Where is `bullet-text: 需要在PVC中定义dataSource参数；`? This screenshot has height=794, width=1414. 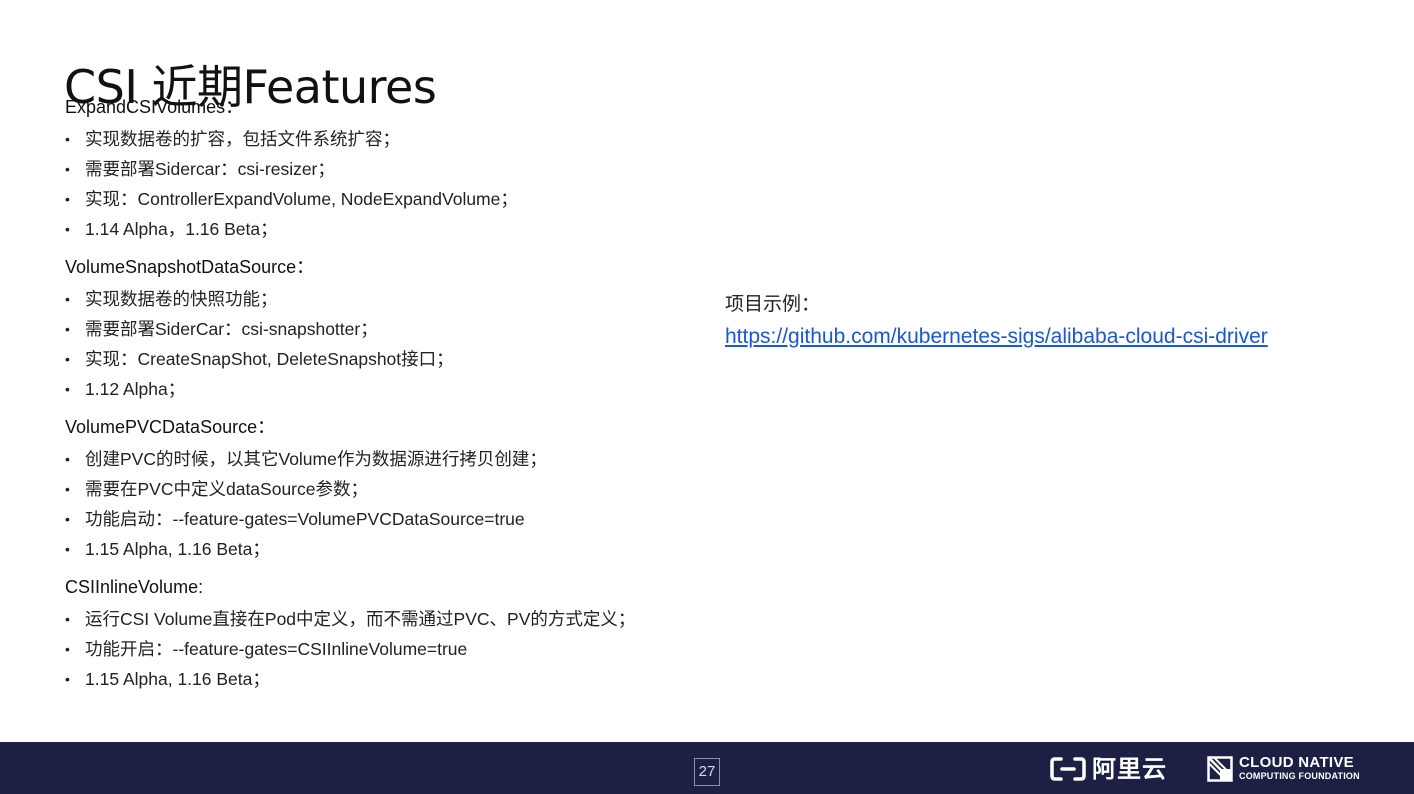 bullet-text: 需要在PVC中定义dataSource参数； is located at coordinates (226, 489).